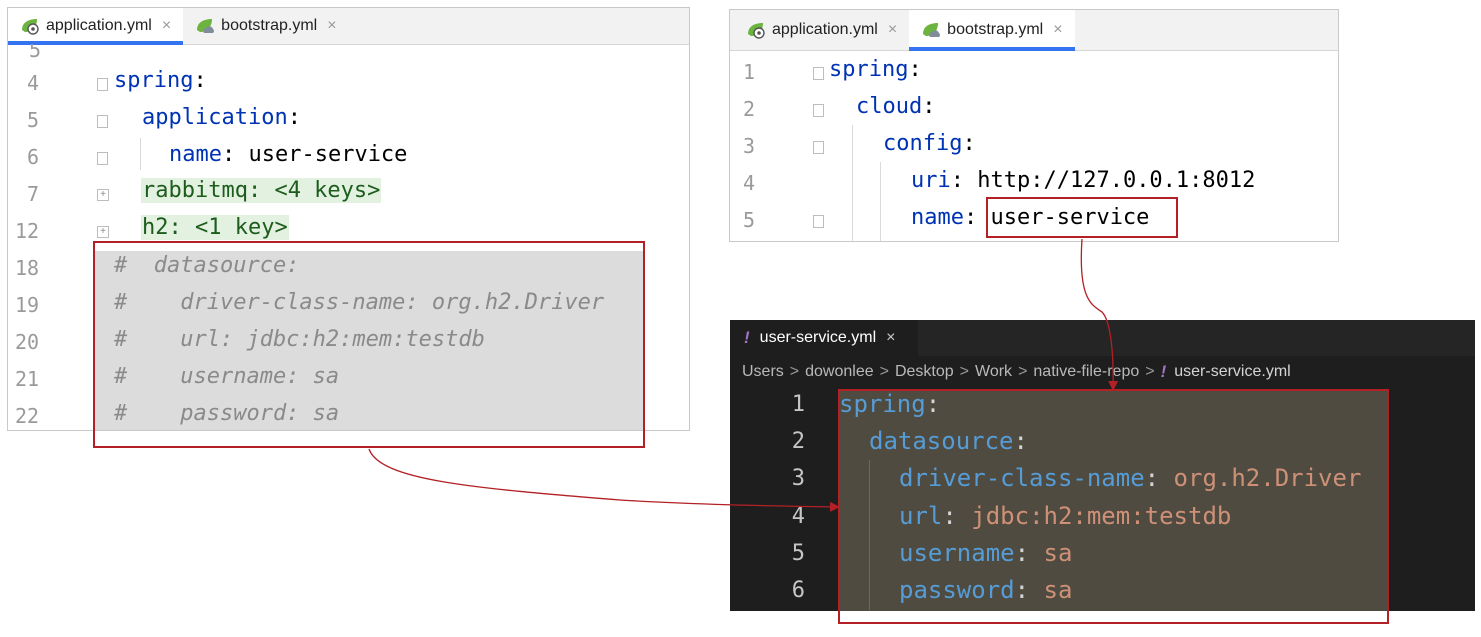 This screenshot has height=637, width=1481. I want to click on breadcrumb-item: dowonlee, so click(839, 372).